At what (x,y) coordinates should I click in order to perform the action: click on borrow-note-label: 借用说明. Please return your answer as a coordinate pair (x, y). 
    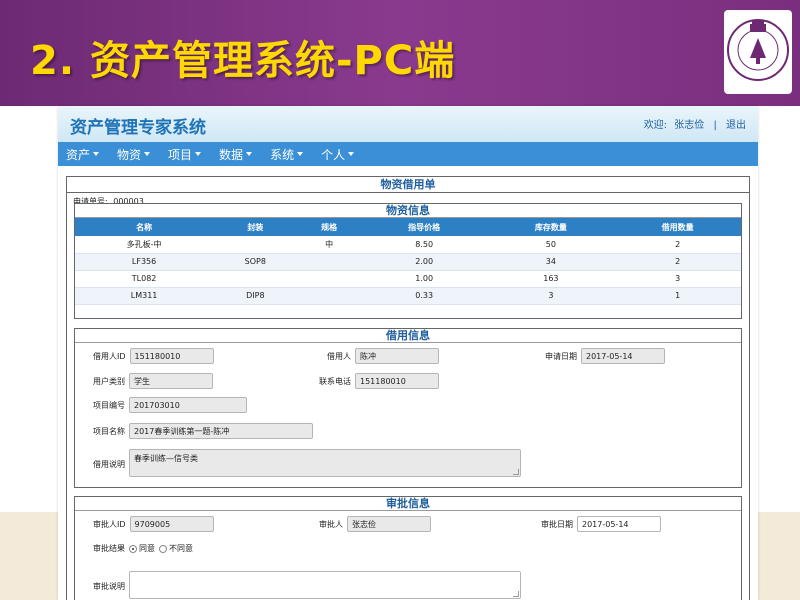
    Looking at the image, I should click on (109, 464).